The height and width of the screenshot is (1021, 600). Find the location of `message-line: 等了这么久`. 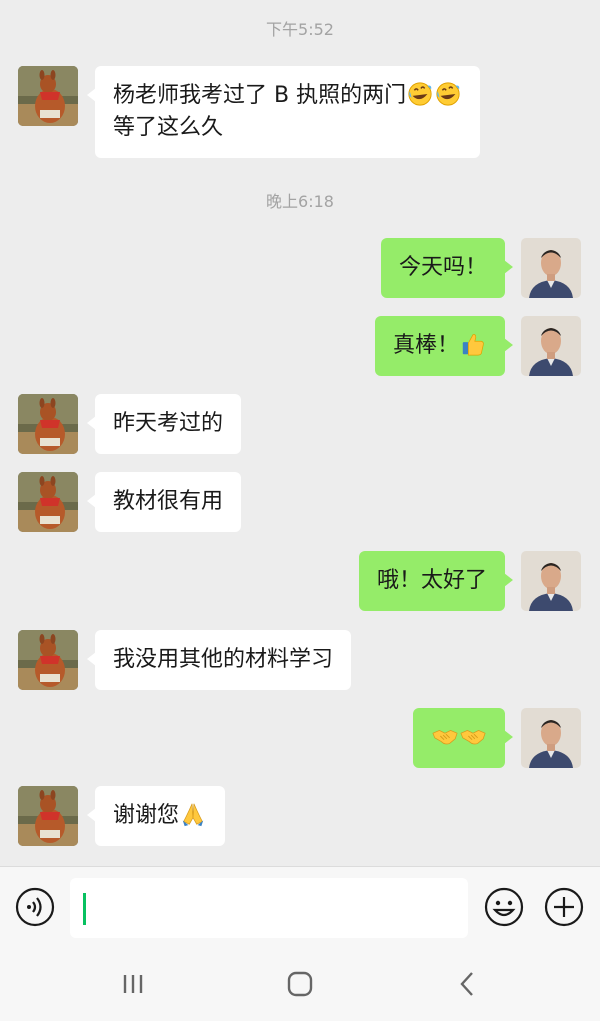

message-line: 等了这么久 is located at coordinates (168, 127).